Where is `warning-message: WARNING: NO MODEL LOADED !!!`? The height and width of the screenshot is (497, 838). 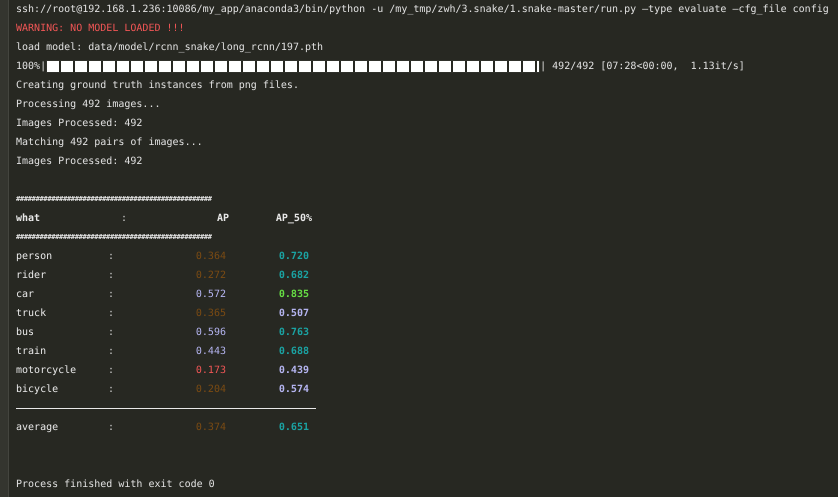 warning-message: WARNING: NO MODEL LOADED !!! is located at coordinates (101, 29).